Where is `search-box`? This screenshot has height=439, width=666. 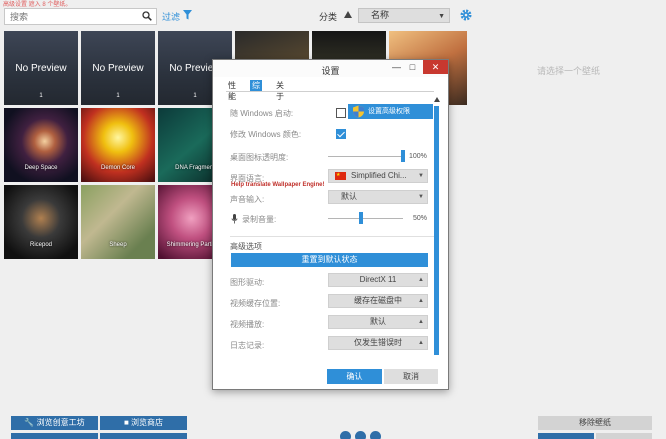
search-box is located at coordinates (80, 16).